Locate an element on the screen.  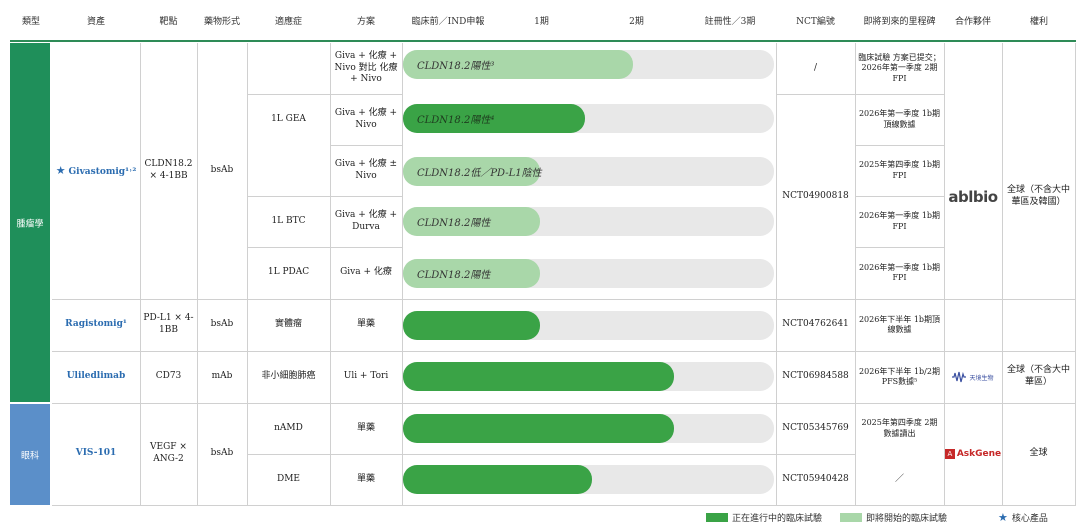
regimen-row-9: 單藥 is located at coordinates (365, 478).